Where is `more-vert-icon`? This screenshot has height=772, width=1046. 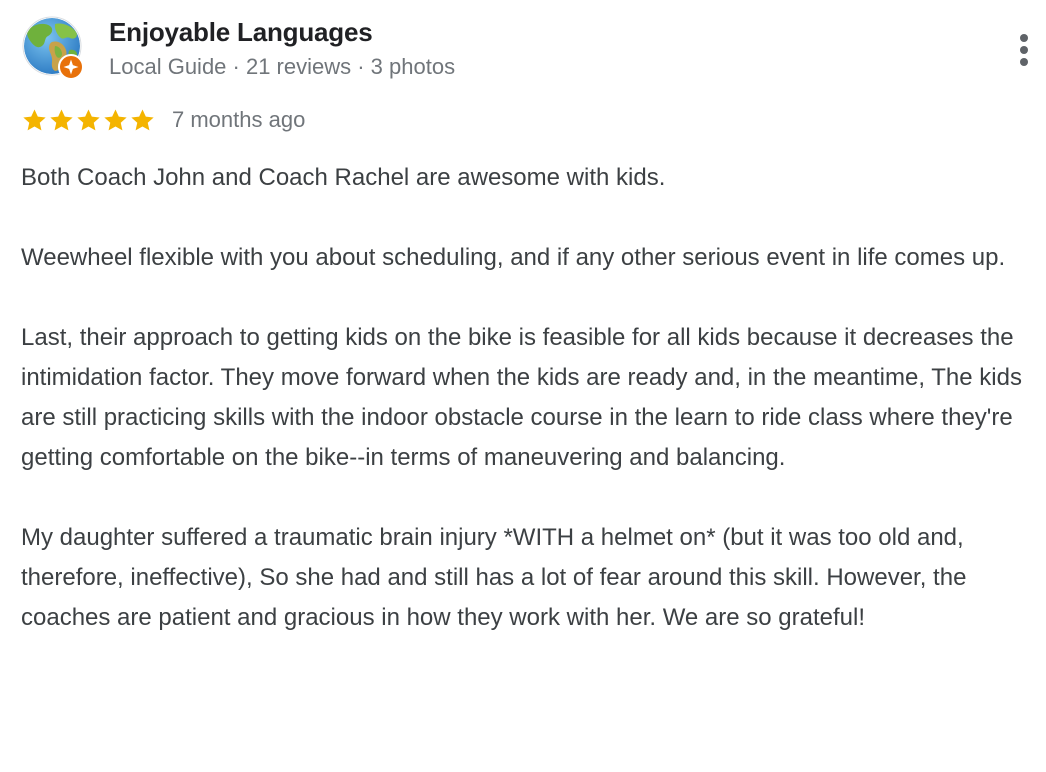
more-vert-icon is located at coordinates (1024, 50).